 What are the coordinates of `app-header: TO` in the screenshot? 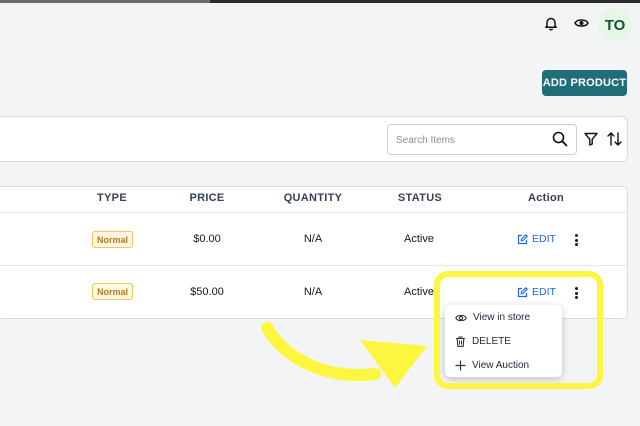 It's located at (320, 24).